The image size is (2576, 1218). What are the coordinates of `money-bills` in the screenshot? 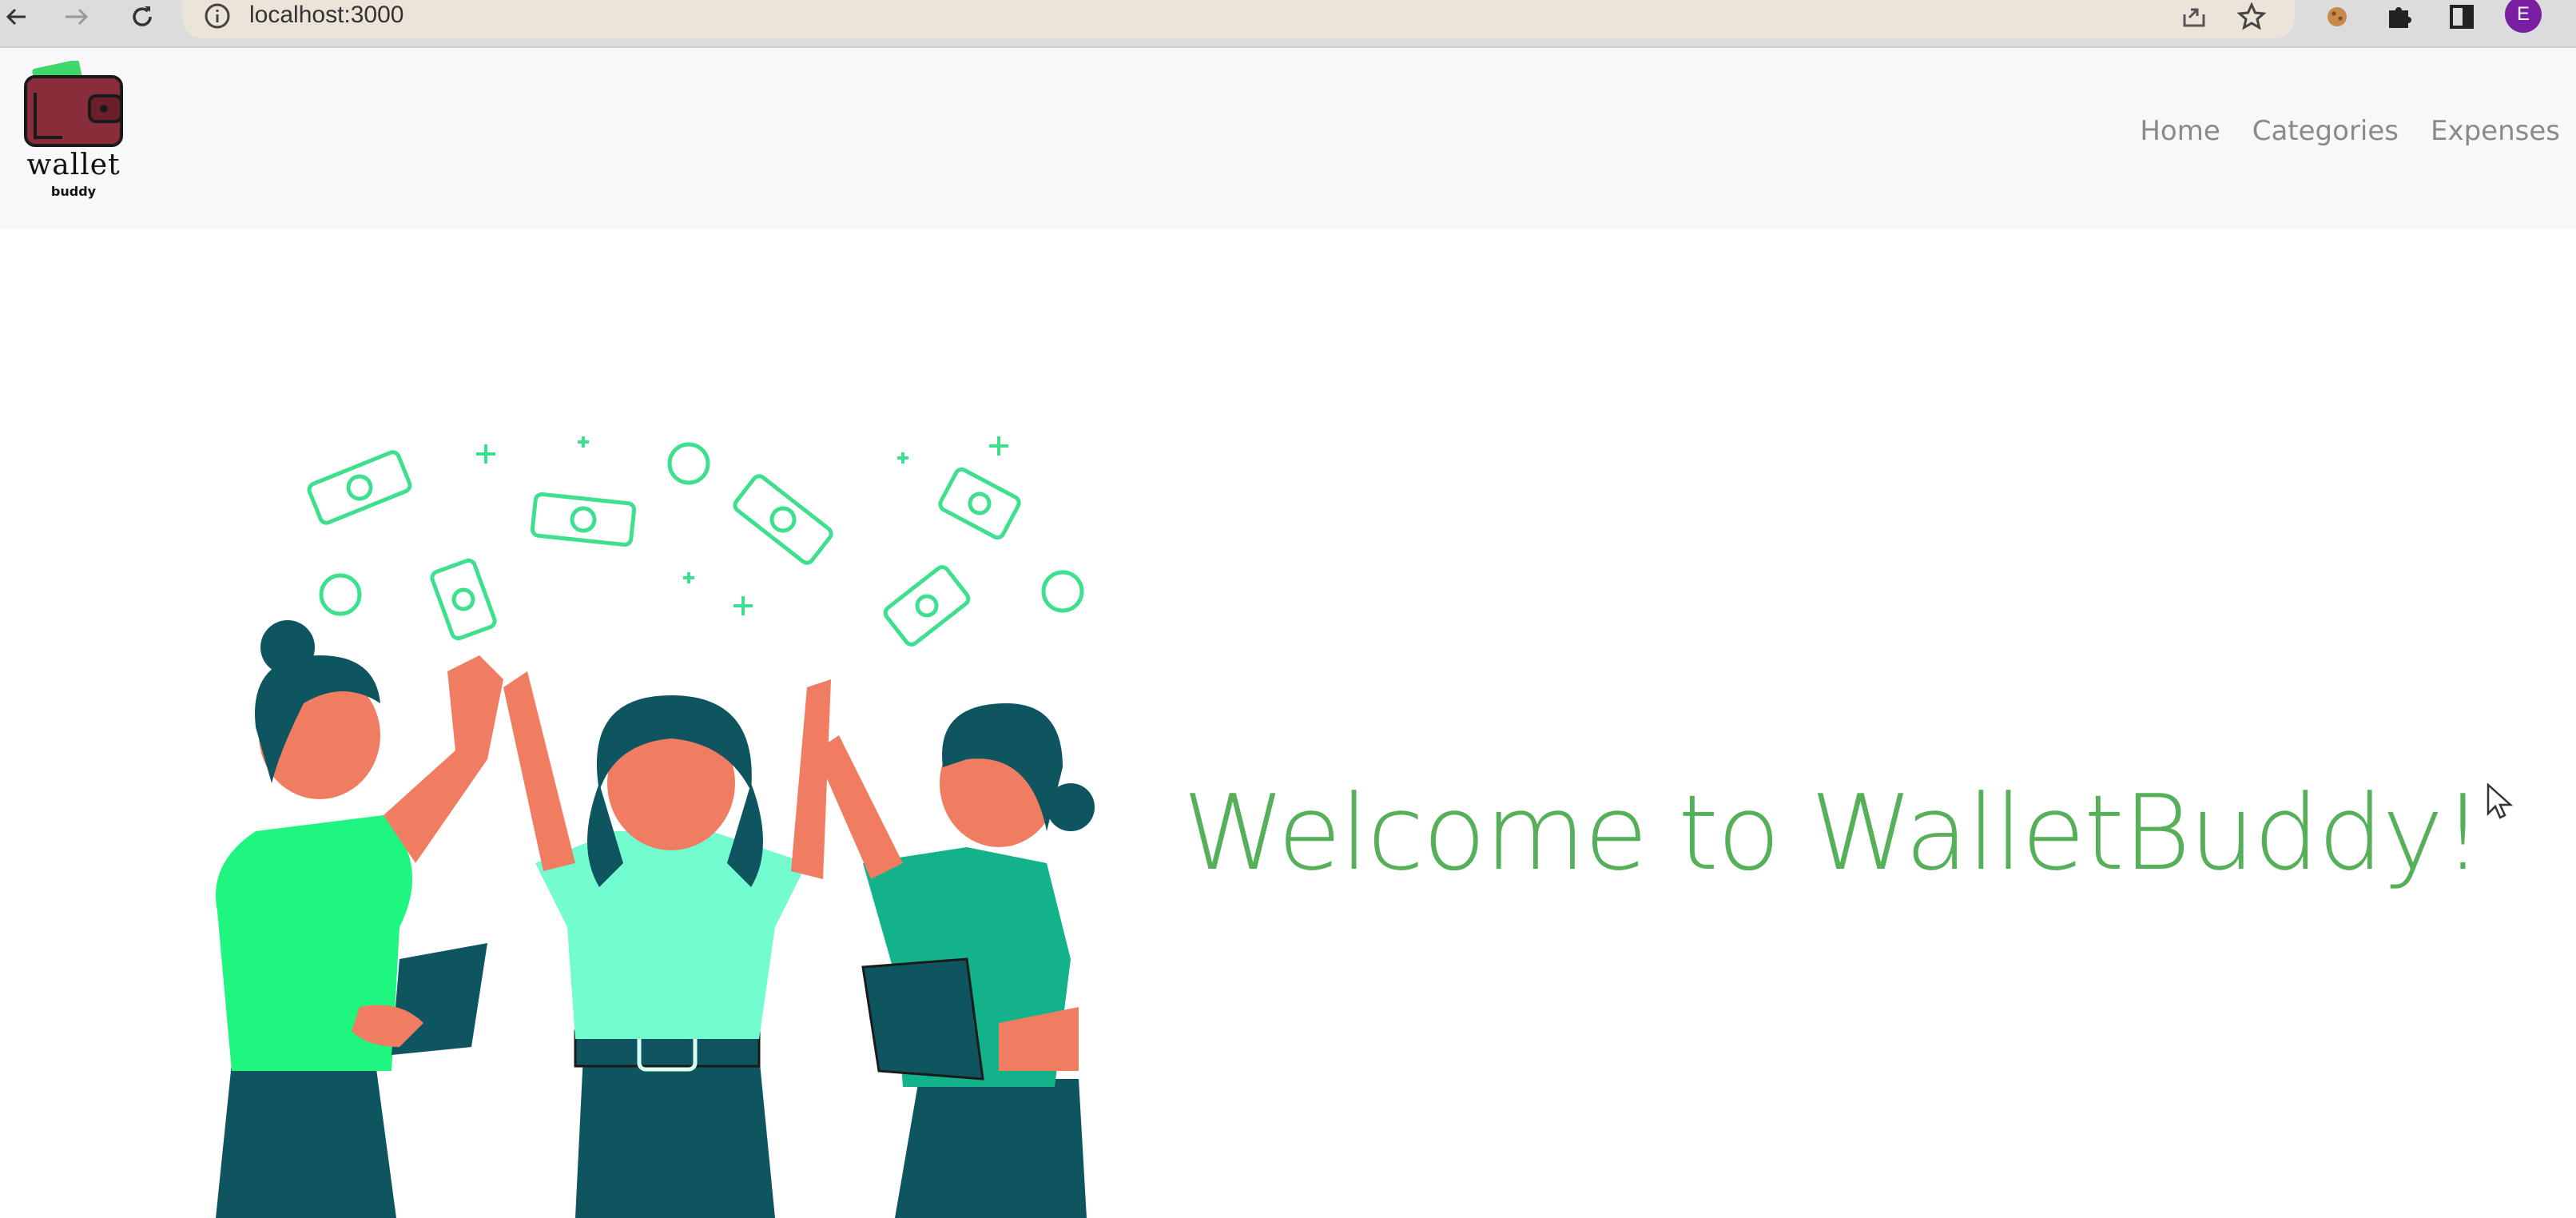 It's located at (695, 544).